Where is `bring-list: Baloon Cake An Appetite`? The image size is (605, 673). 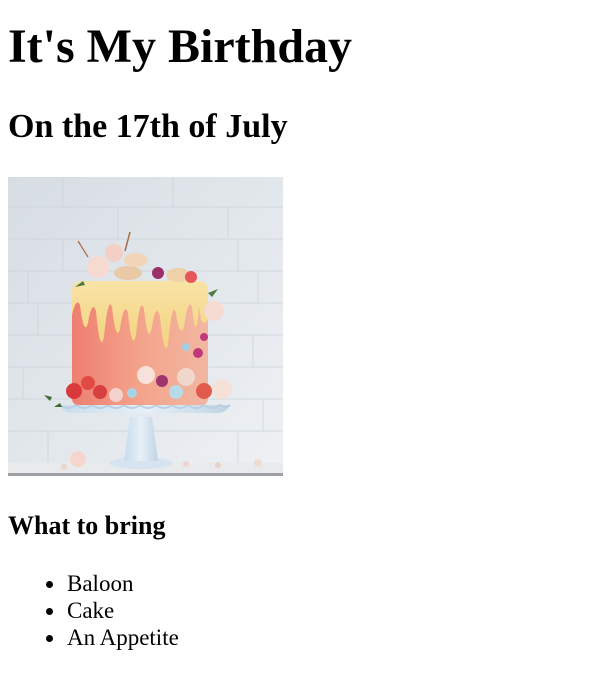
bring-list: Baloon Cake An Appetite is located at coordinates (93, 610).